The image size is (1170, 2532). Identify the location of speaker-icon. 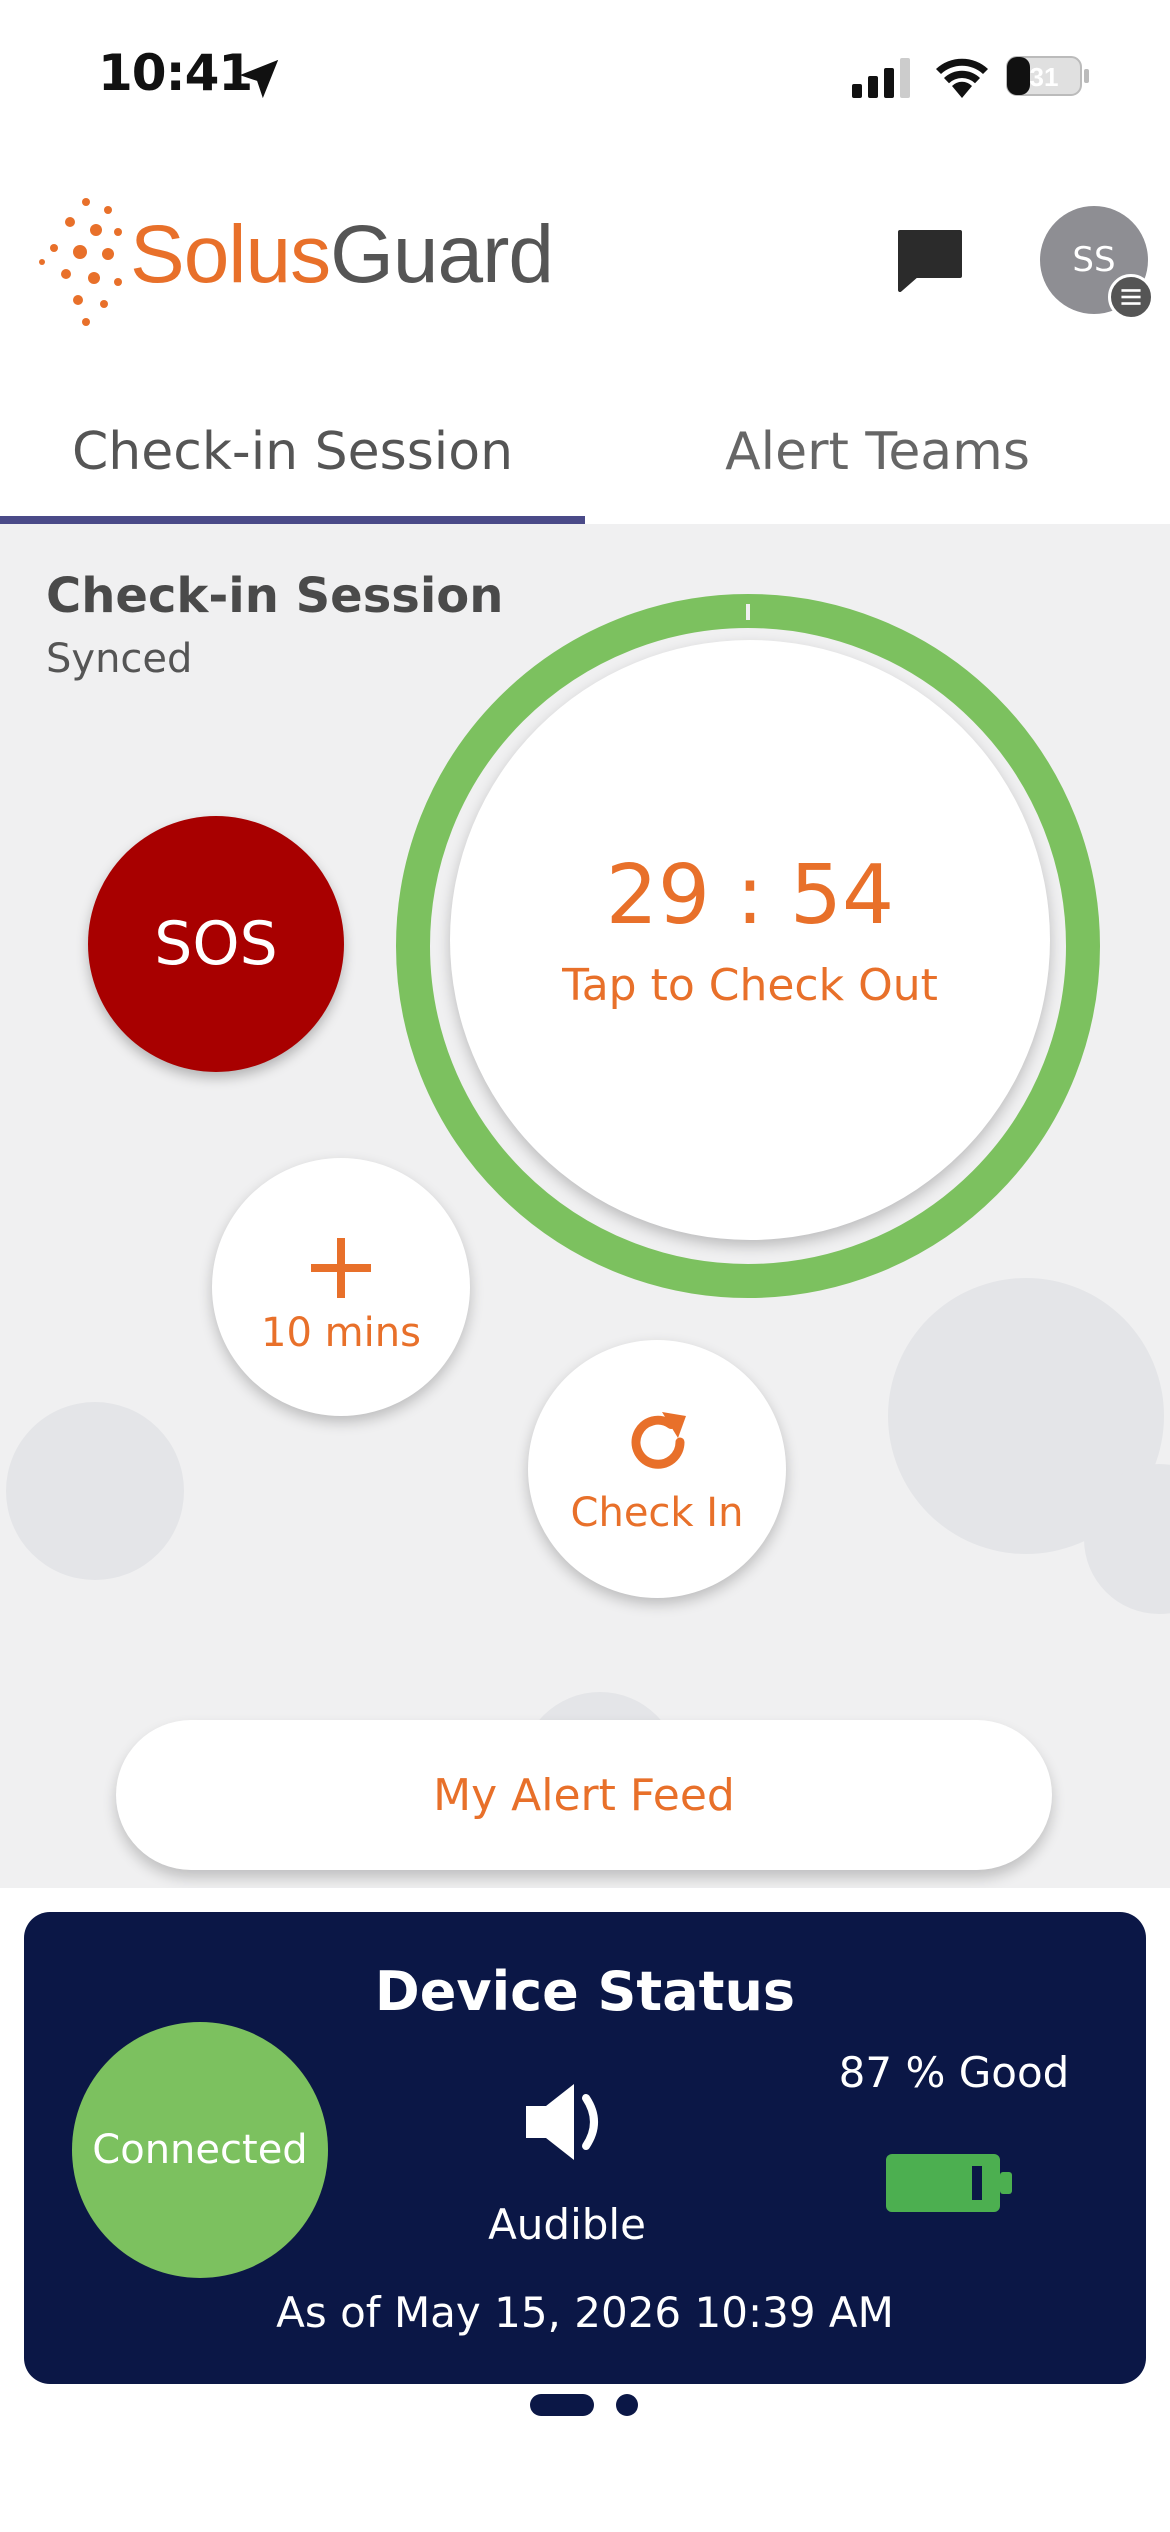
(562, 2122).